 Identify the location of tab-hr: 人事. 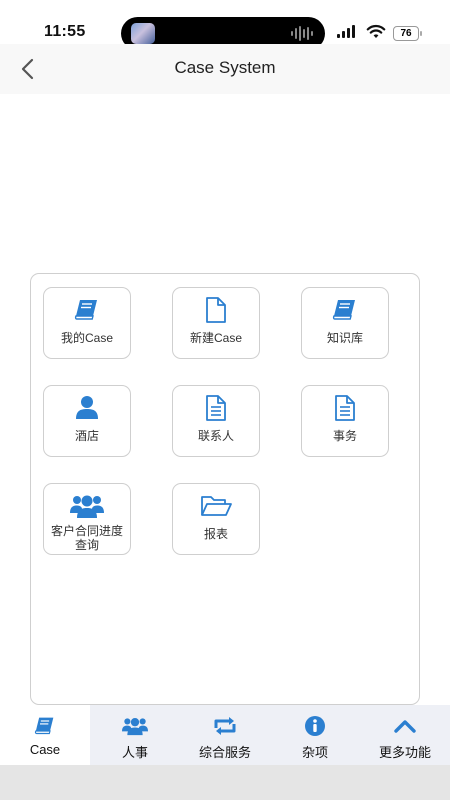
(135, 735).